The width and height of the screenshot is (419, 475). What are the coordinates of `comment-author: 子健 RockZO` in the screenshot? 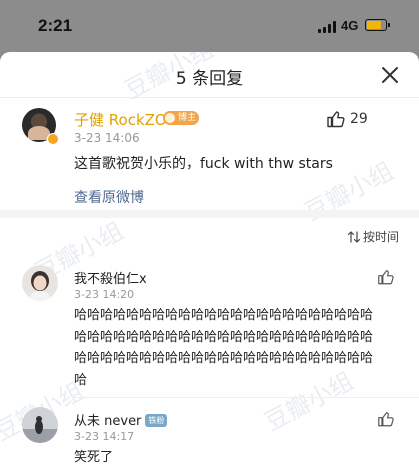 It's located at (120, 119).